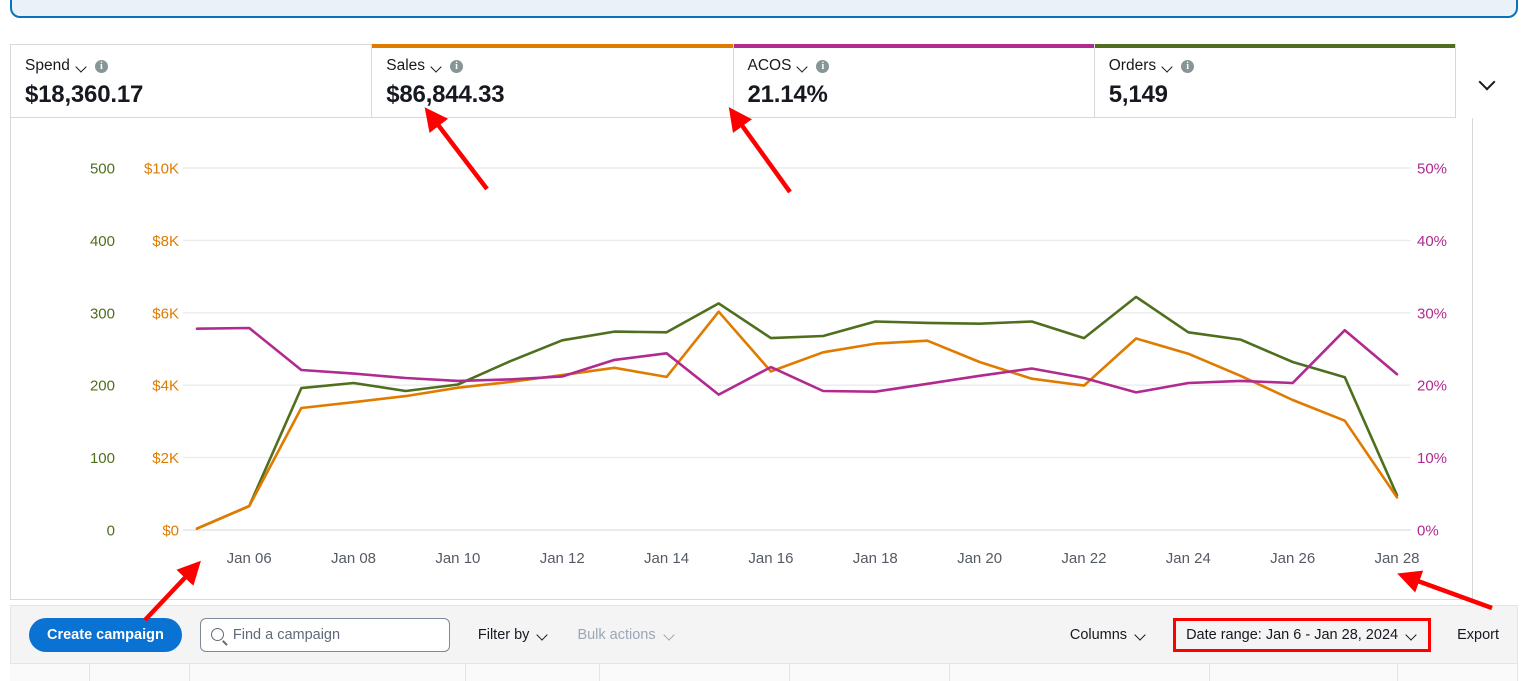 Image resolution: width=1528 pixels, height=681 pixels. Describe the element at coordinates (616, 634) in the screenshot. I see `bulk-actions-label: Bulk actions` at that location.